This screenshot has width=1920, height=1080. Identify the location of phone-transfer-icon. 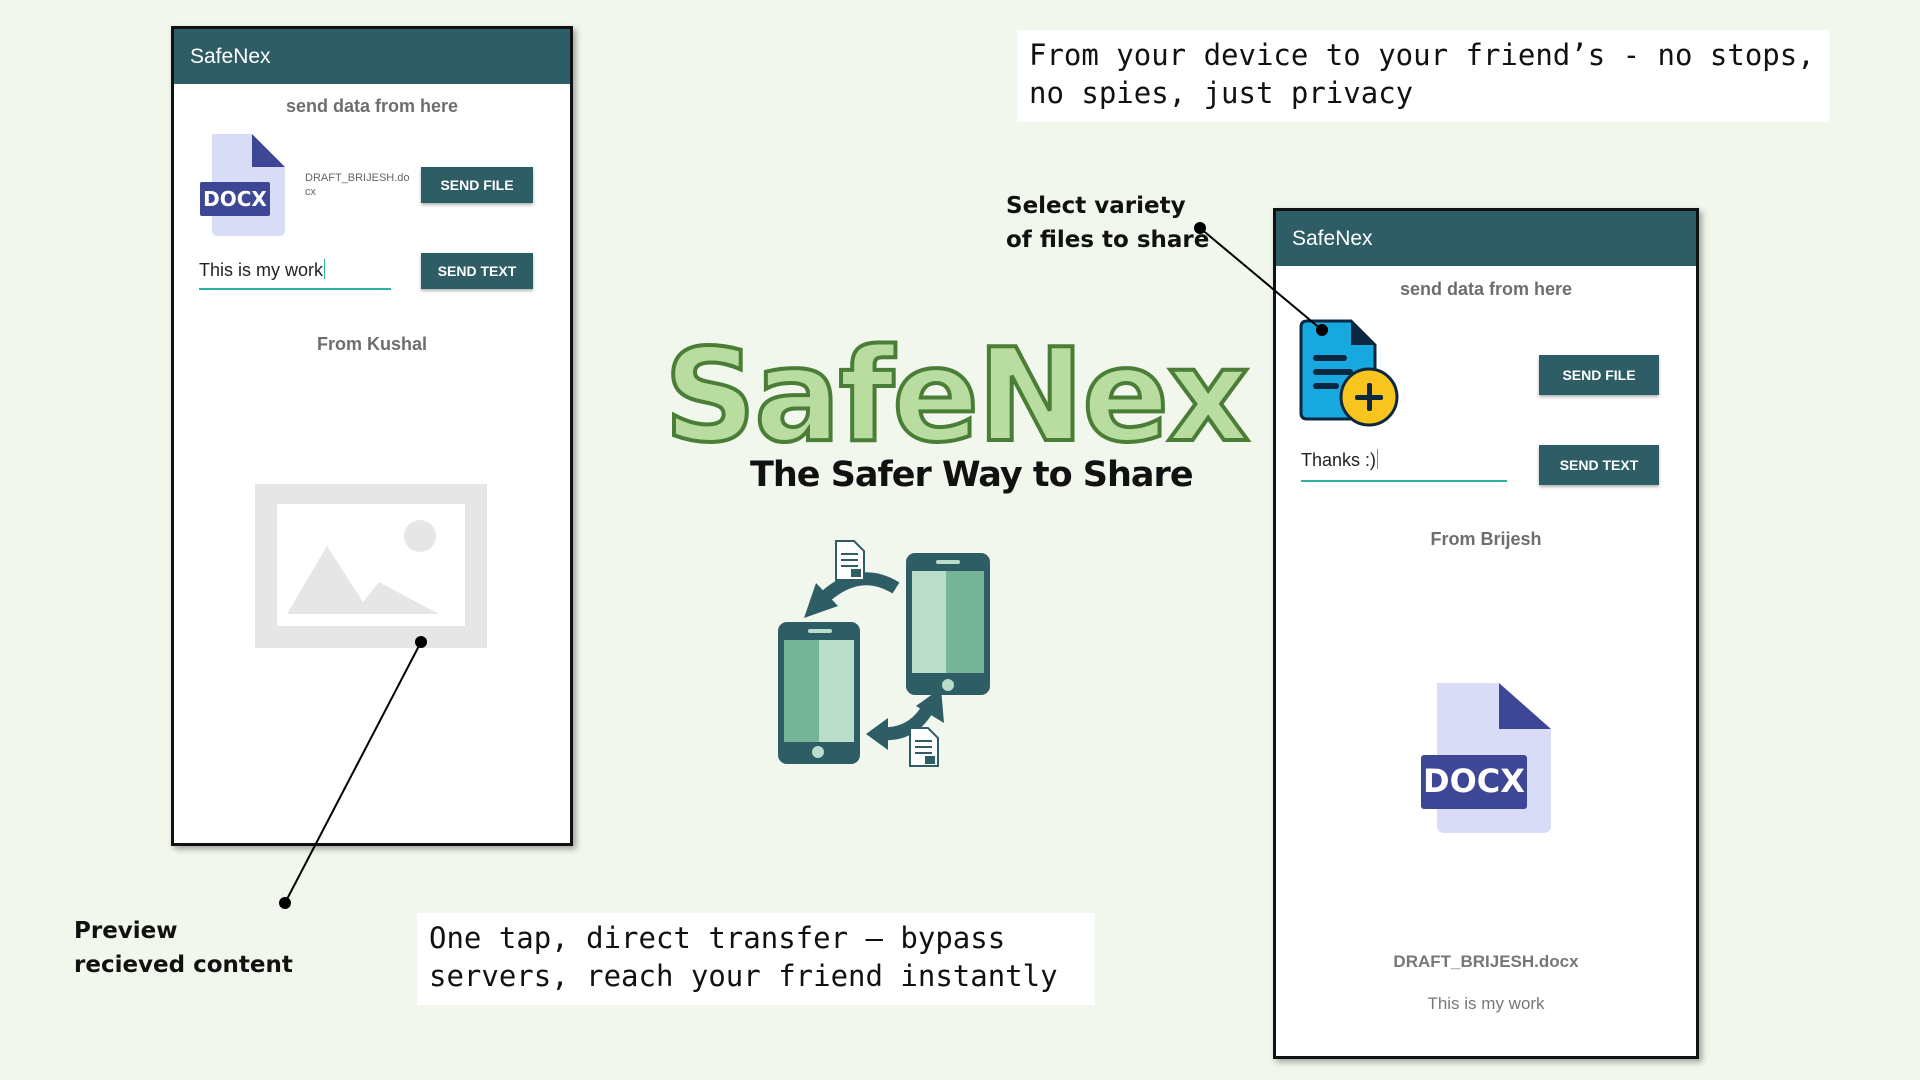
(884, 653).